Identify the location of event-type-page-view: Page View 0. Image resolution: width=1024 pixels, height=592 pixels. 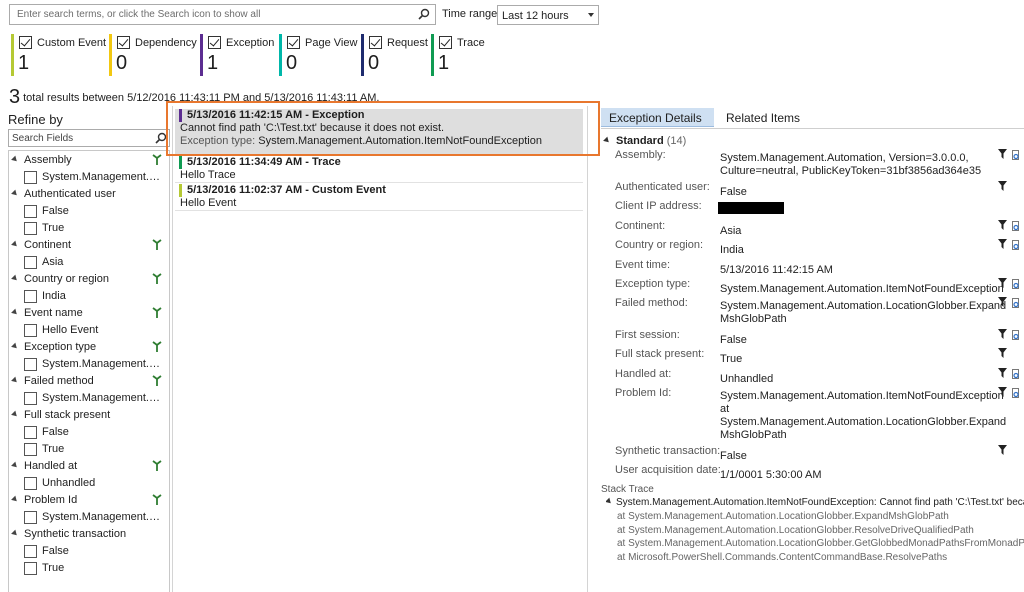
(318, 55).